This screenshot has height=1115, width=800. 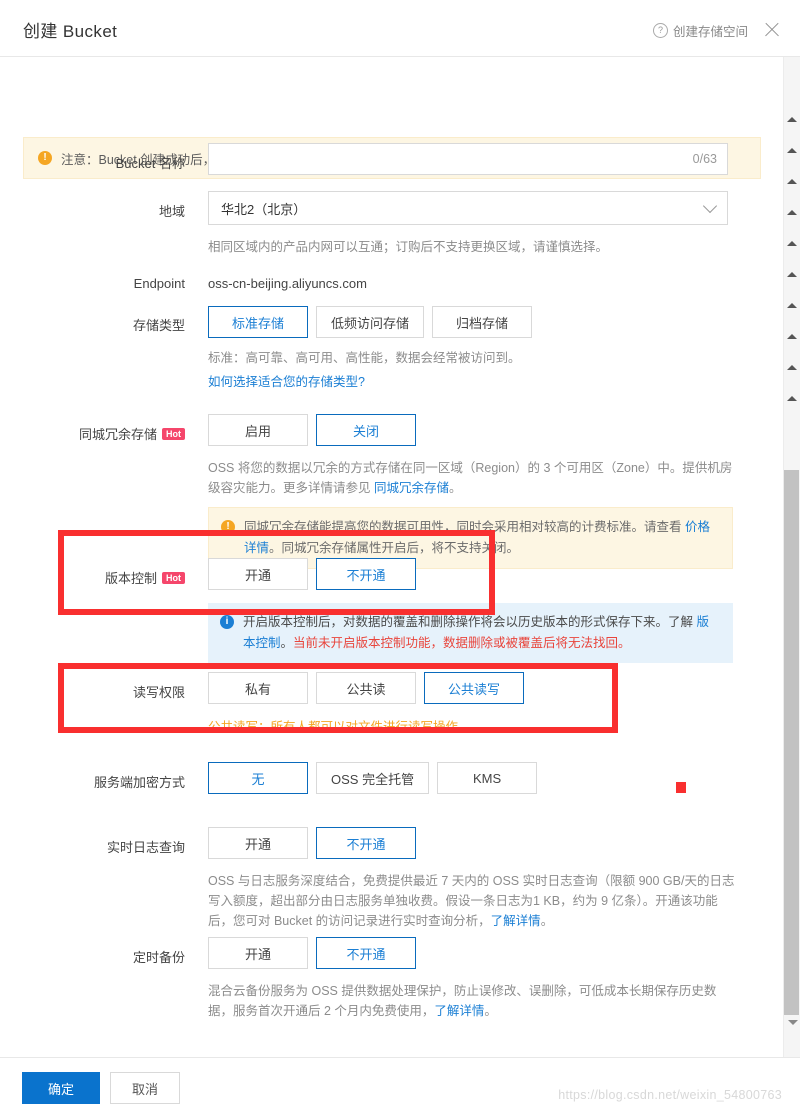 I want to click on region-hint: 相同区域内的产品内网可以互通；订购后不支持更换区域，请谨慎选择。, so click(x=408, y=247).